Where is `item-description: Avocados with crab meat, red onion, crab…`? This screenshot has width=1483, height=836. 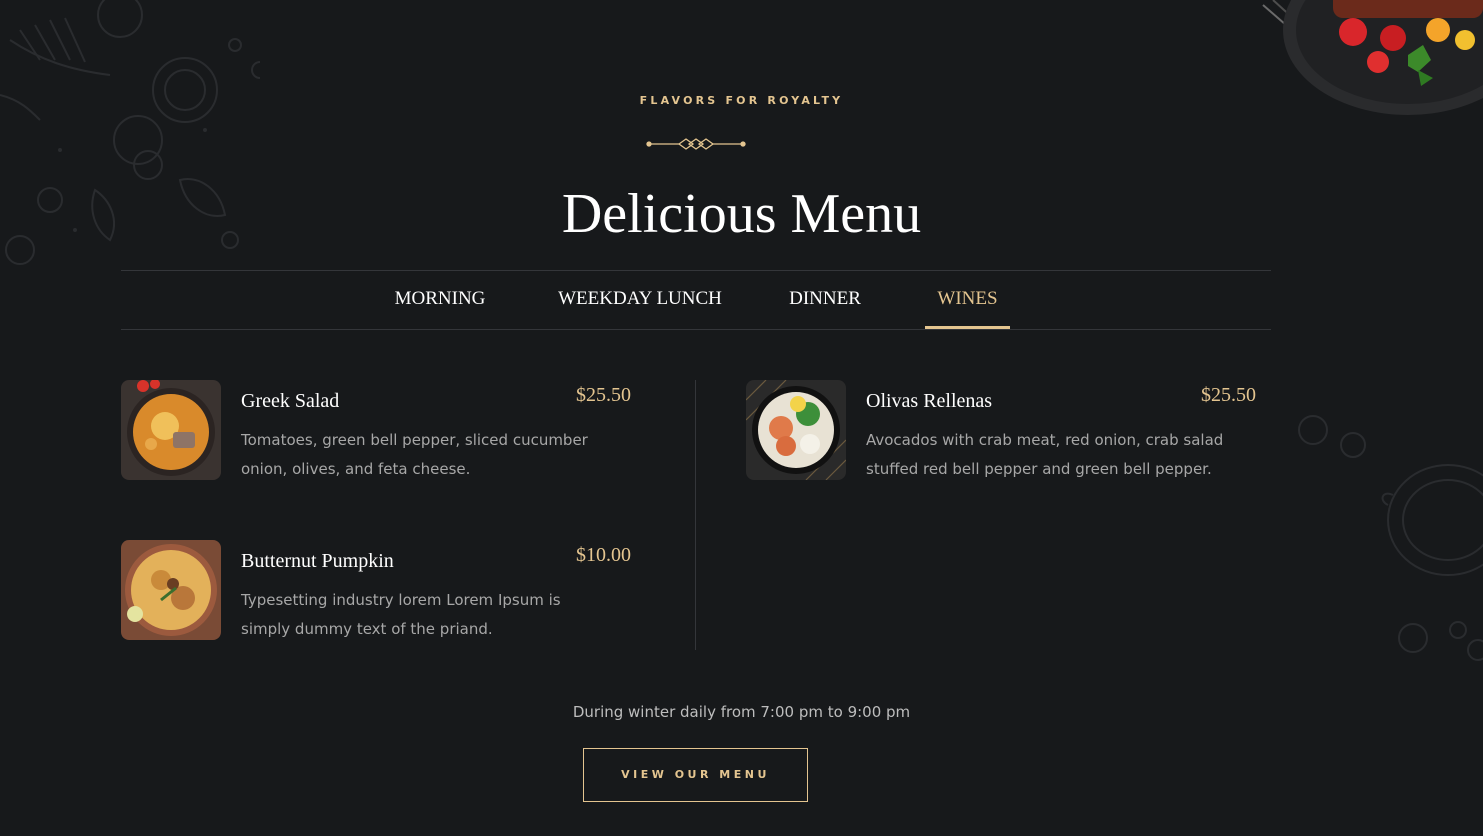 item-description: Avocados with crab meat, red onion, crab… is located at coordinates (1045, 454).